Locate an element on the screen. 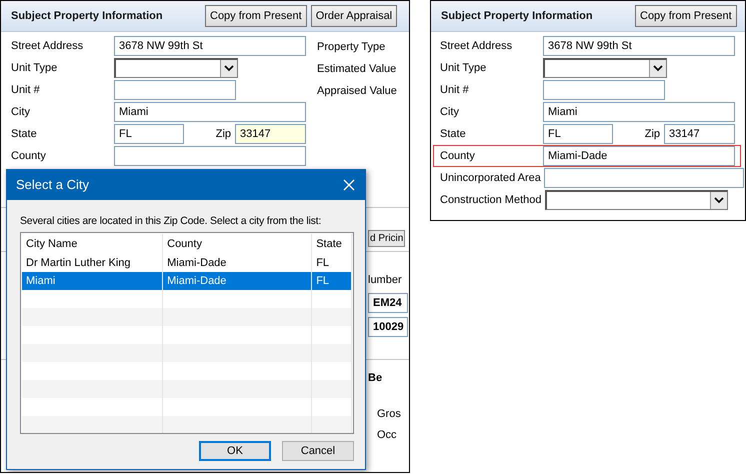 The height and width of the screenshot is (474, 746). field-label: Unincorporated Area is located at coordinates (490, 178).